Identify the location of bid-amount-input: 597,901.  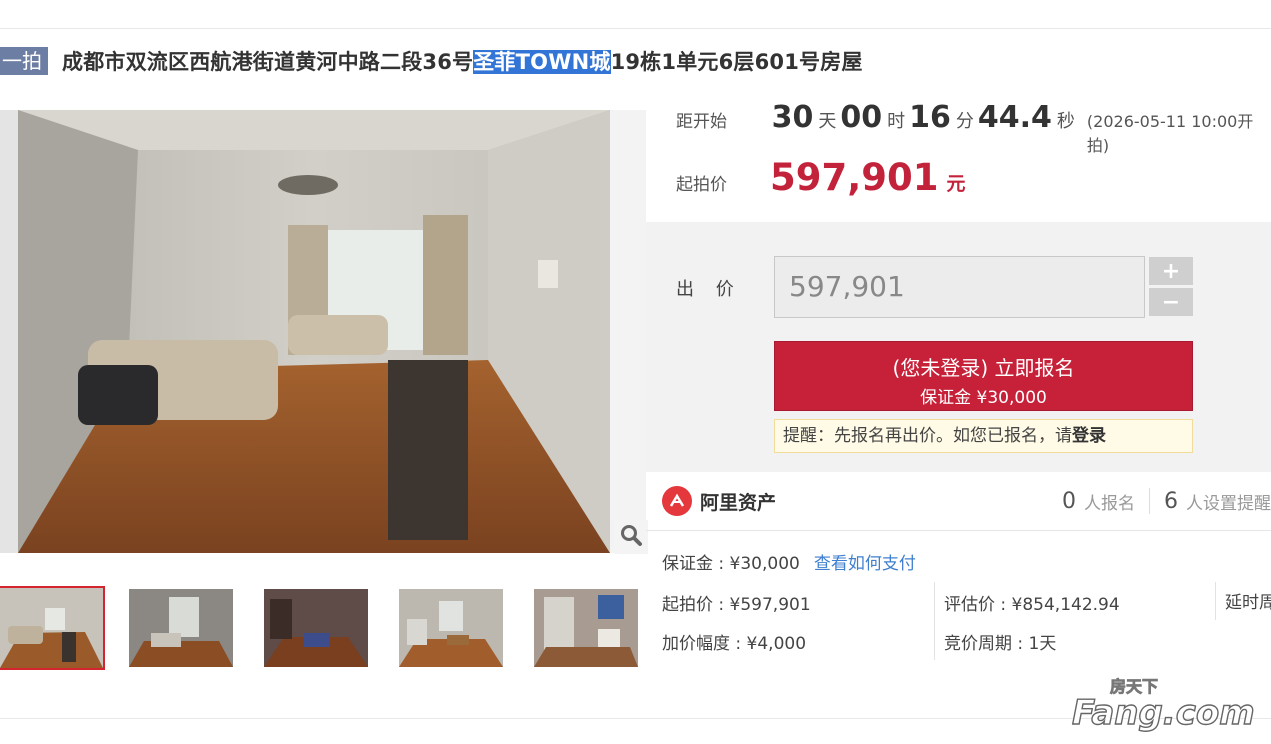
(959, 287).